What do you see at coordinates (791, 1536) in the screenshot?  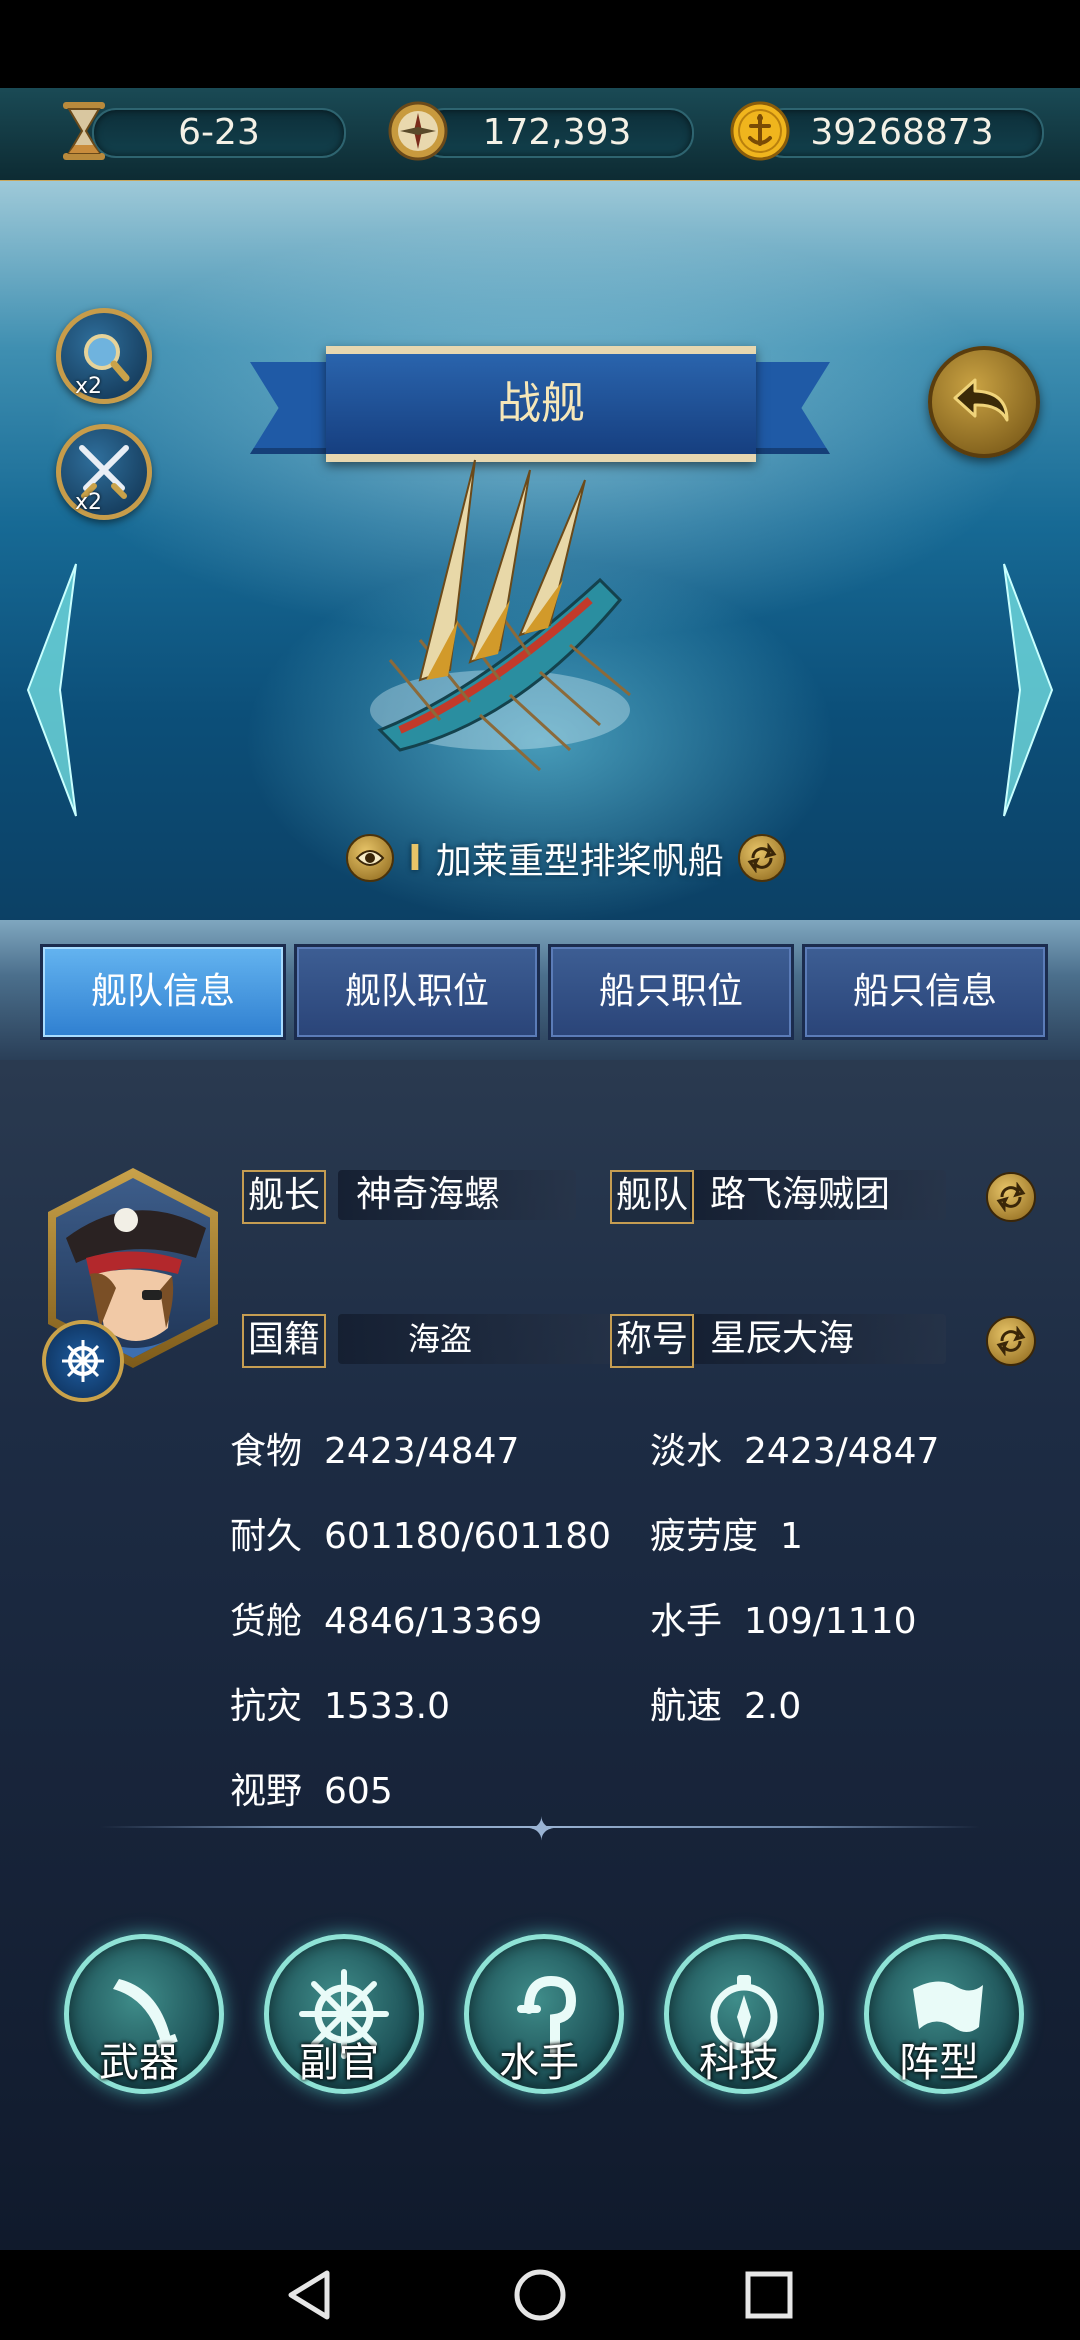 I see `stat-value: 1` at bounding box center [791, 1536].